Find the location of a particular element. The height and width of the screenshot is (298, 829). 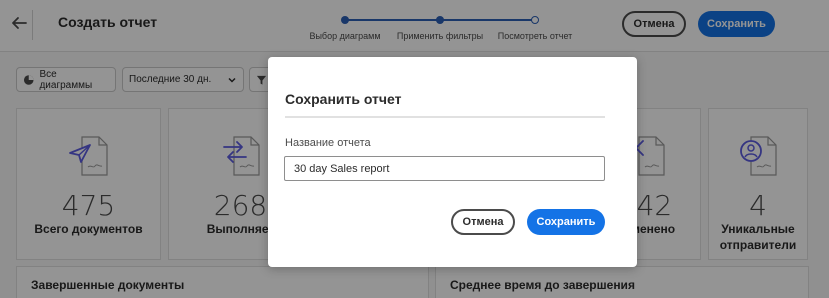

dialog-divider is located at coordinates (445, 117).